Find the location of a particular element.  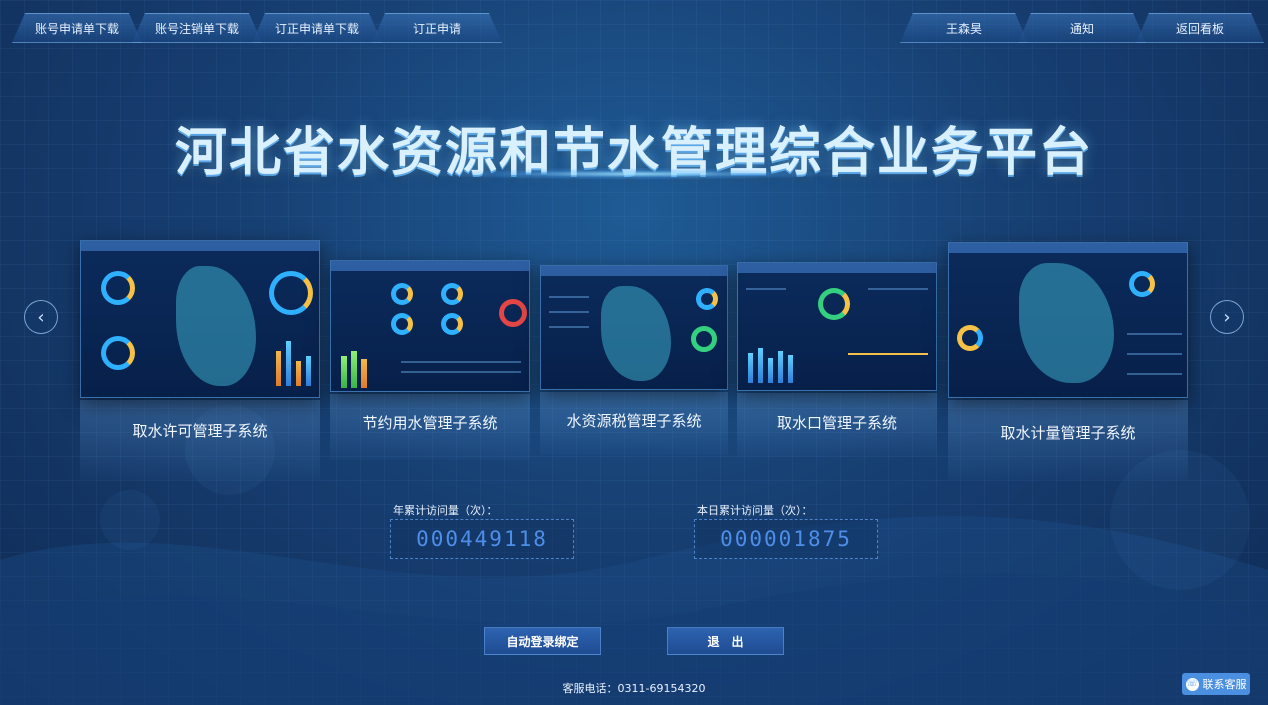

card-label: 取水口管理子系统 is located at coordinates (836, 423).